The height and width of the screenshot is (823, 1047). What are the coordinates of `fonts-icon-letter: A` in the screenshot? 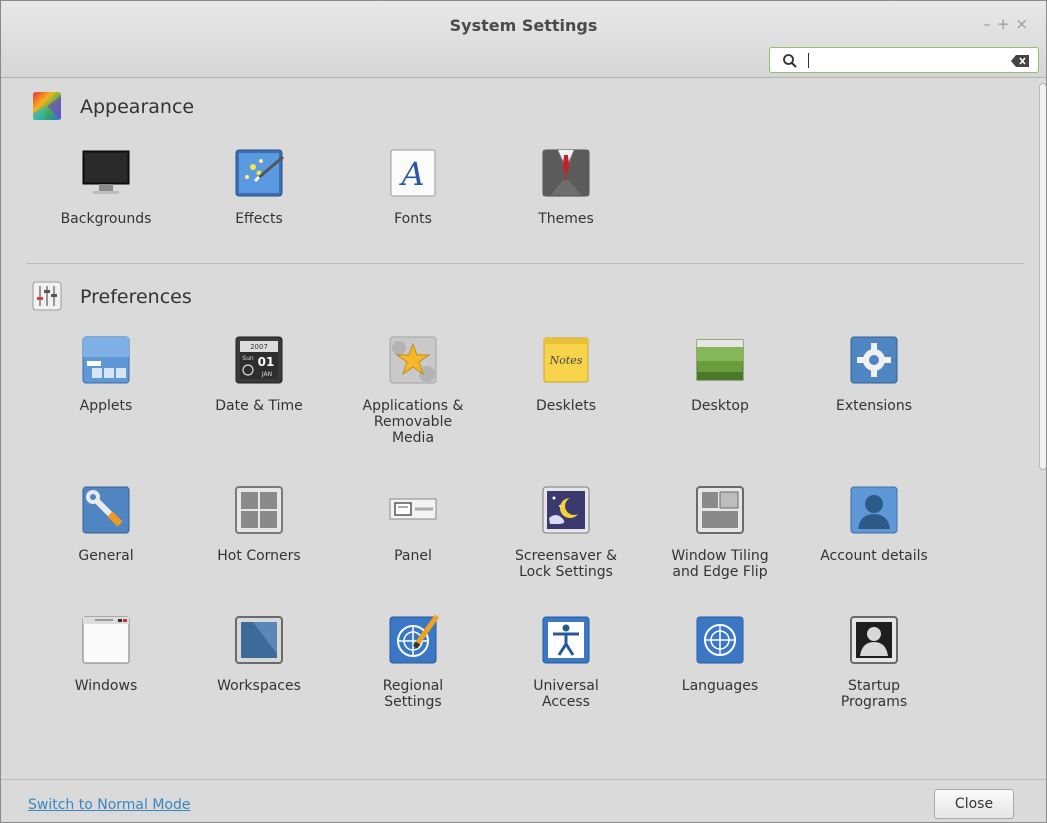 It's located at (411, 174).